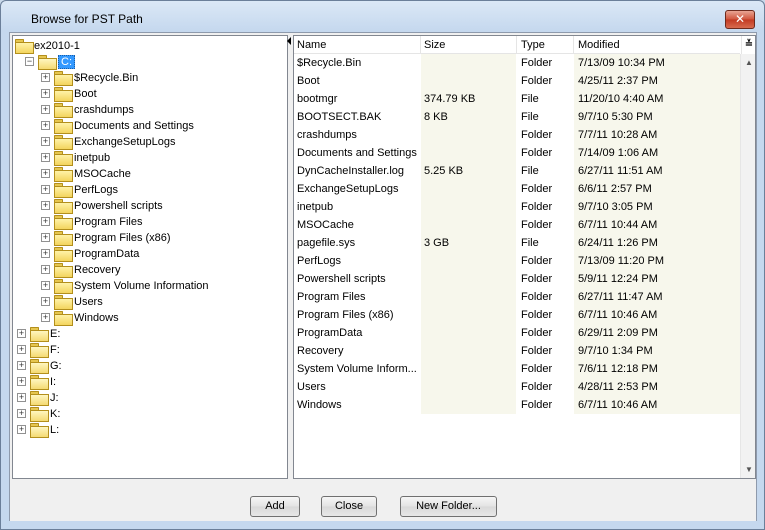 Image resolution: width=765 pixels, height=530 pixels. Describe the element at coordinates (517, 117) in the screenshot. I see `table-row: BOOTSECT.BAK 8 KB File 9/7/10 5:30 PM` at that location.